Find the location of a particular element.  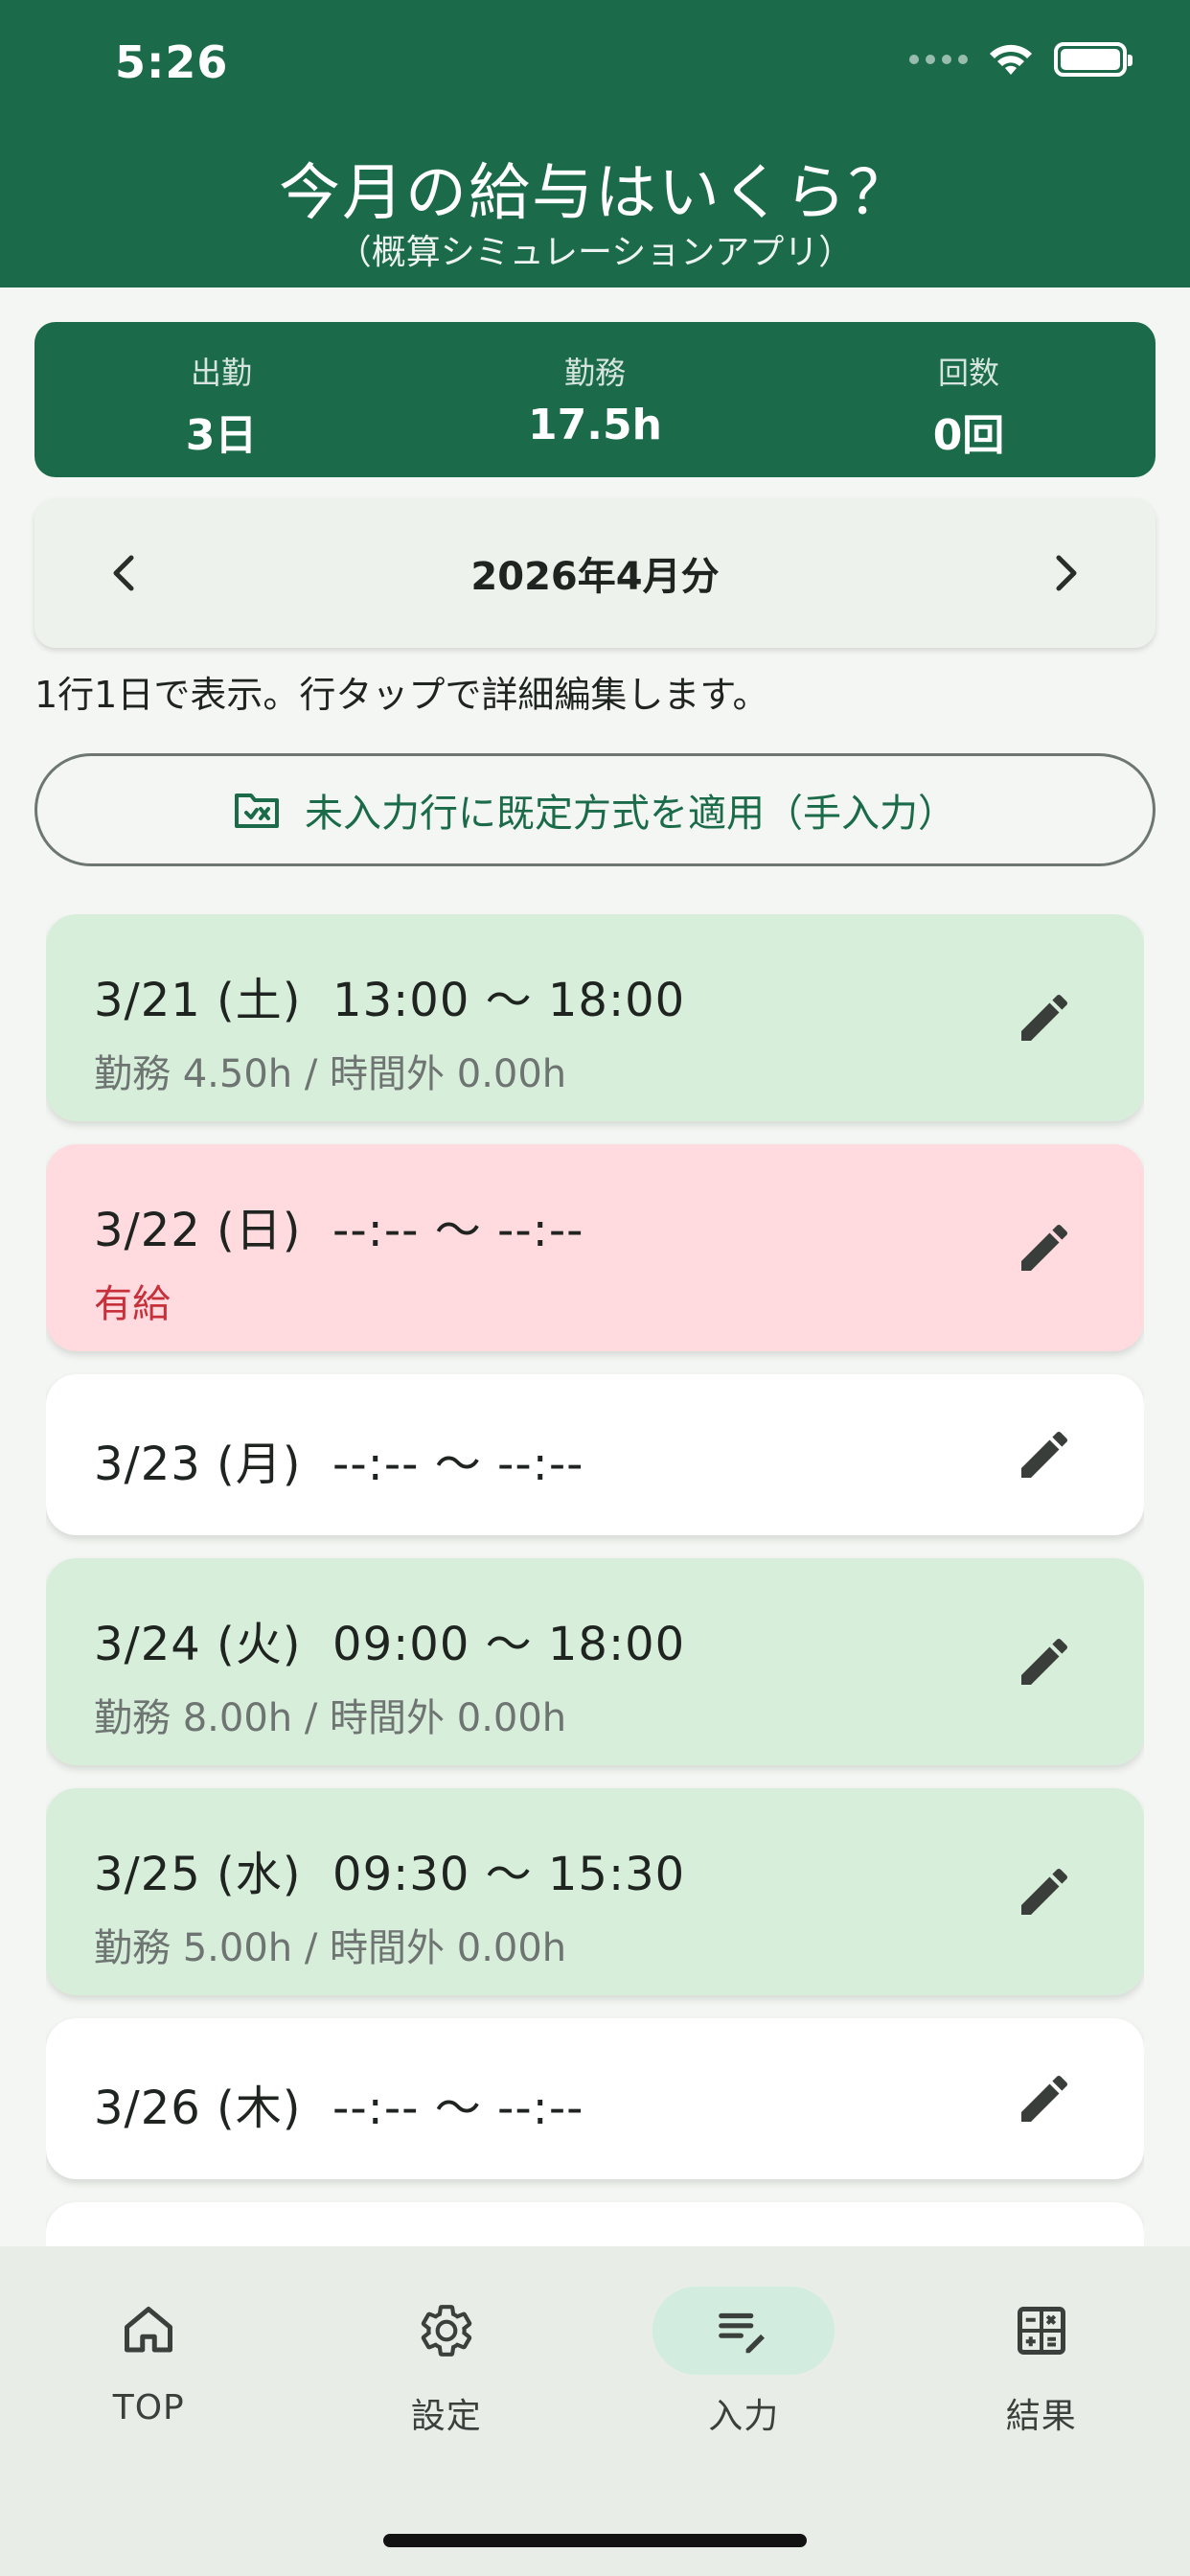

day-row-partial is located at coordinates (595, 2224).